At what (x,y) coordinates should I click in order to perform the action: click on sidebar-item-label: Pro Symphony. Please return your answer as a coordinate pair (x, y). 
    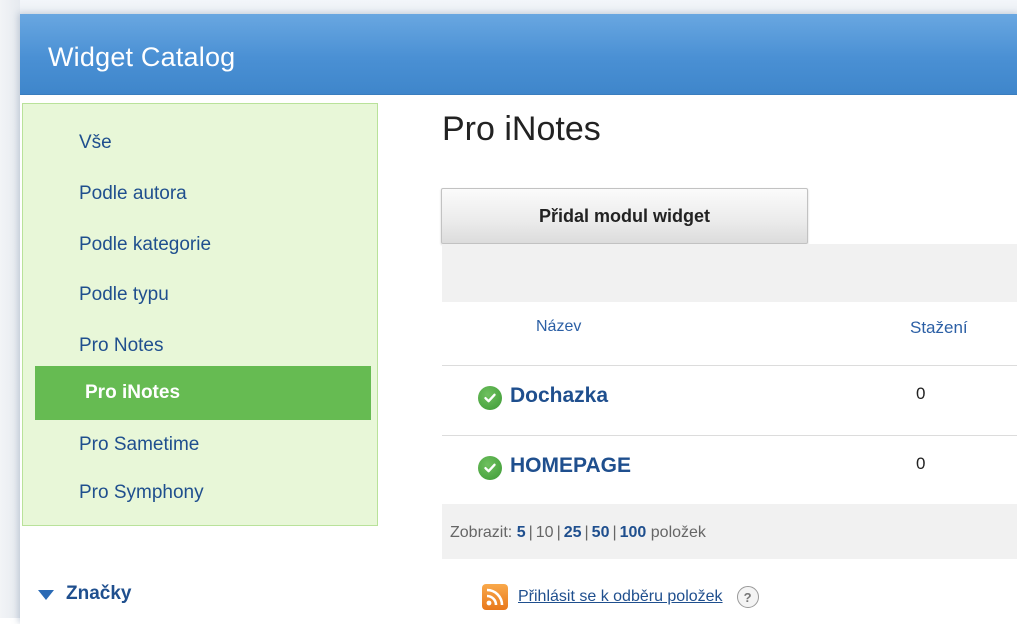
    Looking at the image, I should click on (141, 492).